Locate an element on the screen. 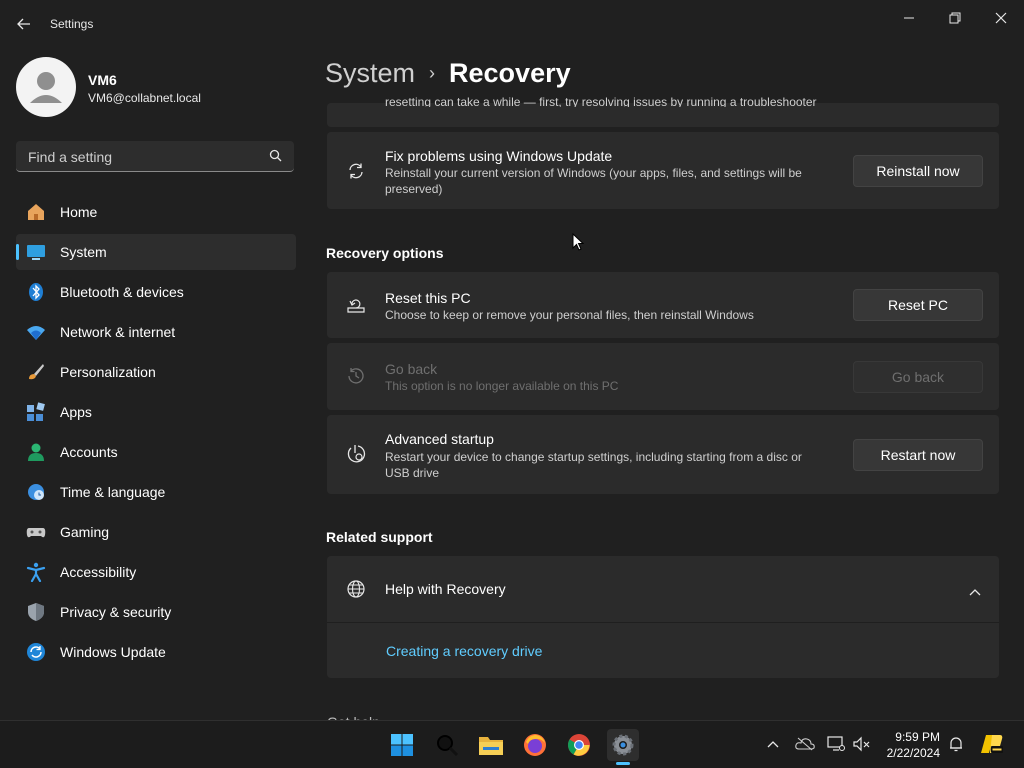 This screenshot has height=768, width=1024. divider is located at coordinates (663, 622).